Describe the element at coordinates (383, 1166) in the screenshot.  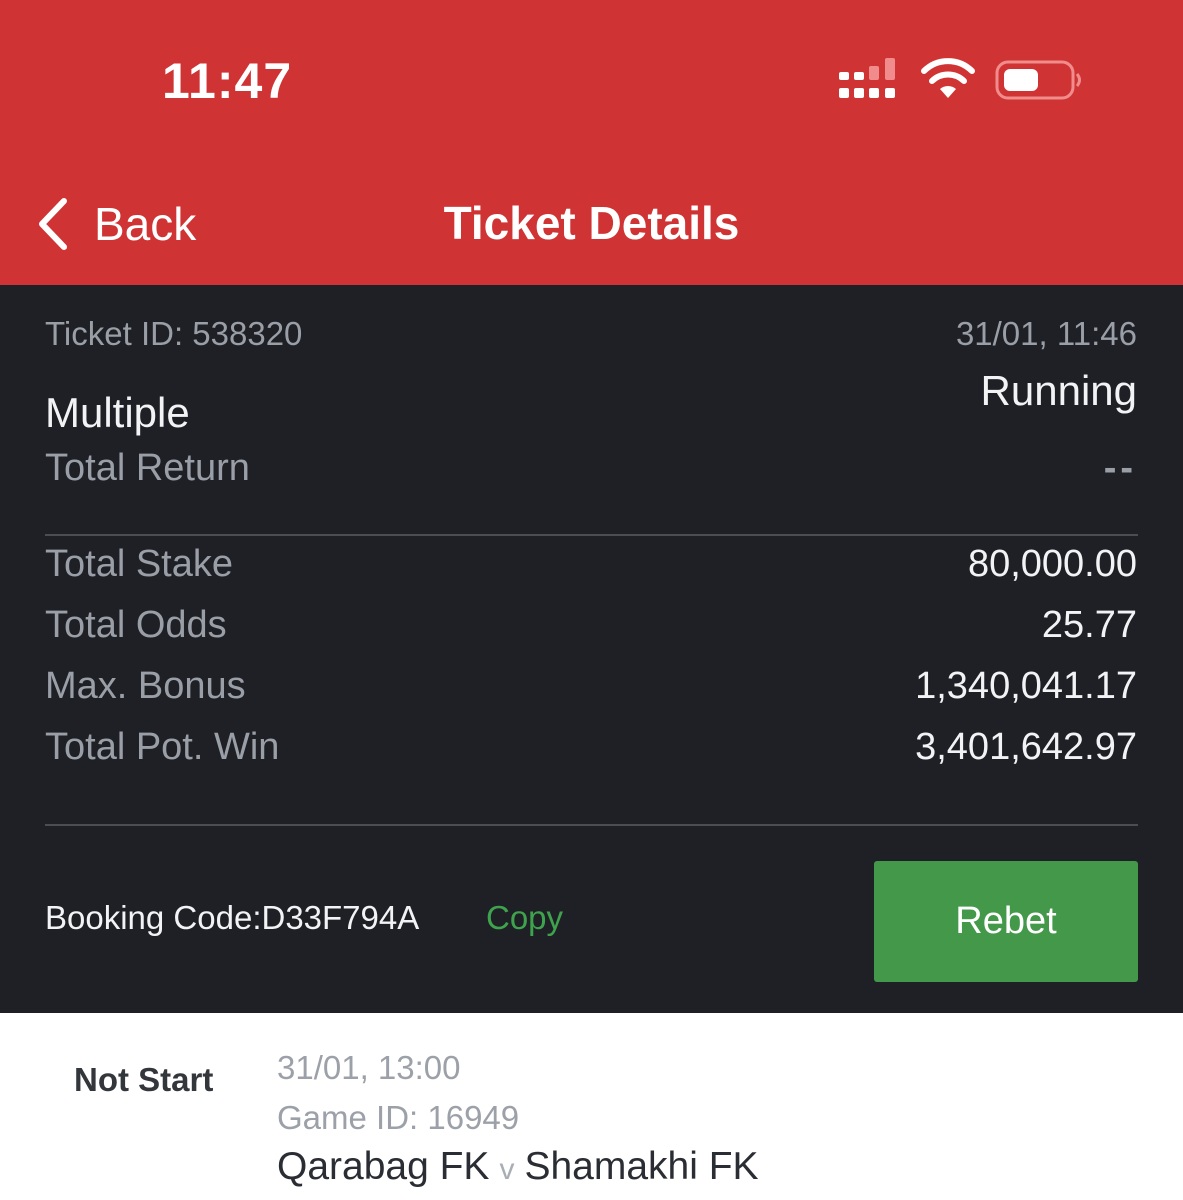
I see `home-team: Qarabag FK` at that location.